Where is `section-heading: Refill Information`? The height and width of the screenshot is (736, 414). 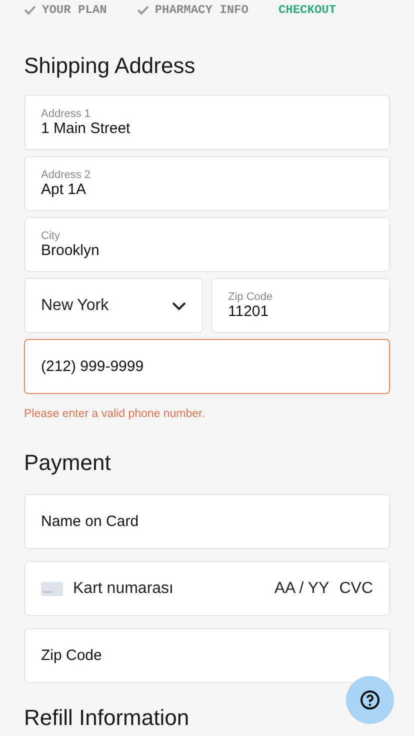
section-heading: Refill Information is located at coordinates (107, 718).